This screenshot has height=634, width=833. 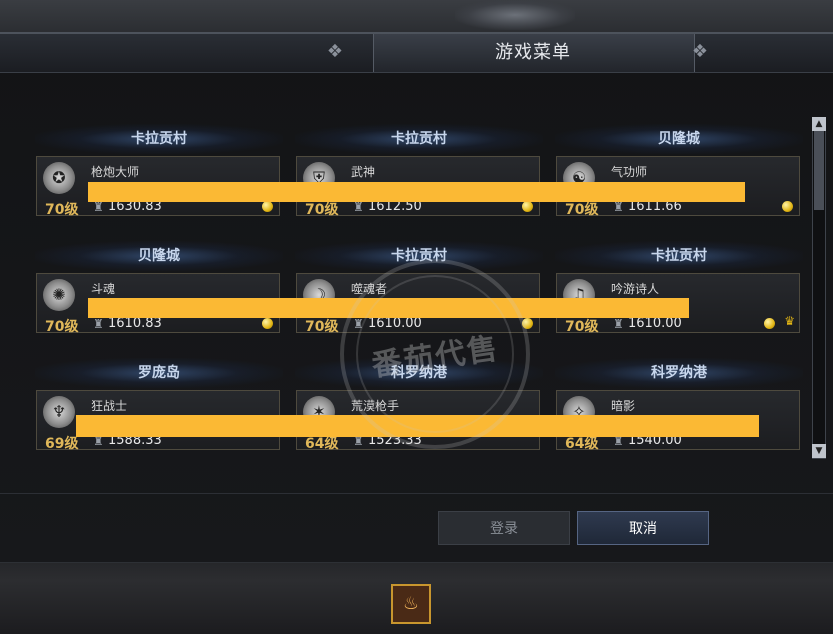 What do you see at coordinates (679, 373) in the screenshot?
I see `server-label: 科罗纳港` at bounding box center [679, 373].